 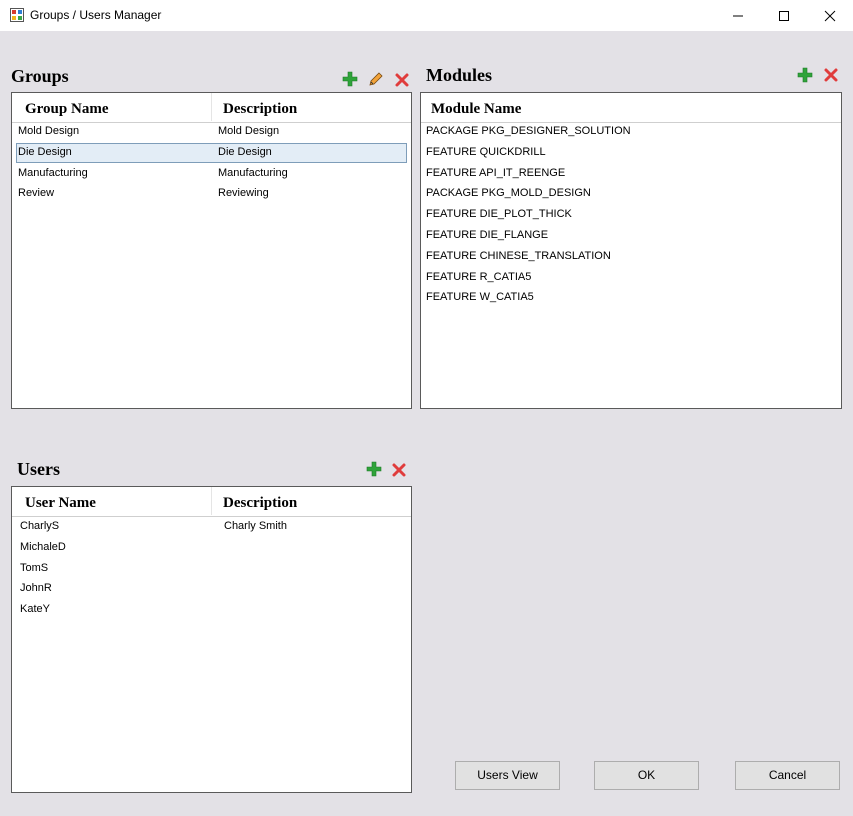 I want to click on maximize-icon, so click(x=784, y=16).